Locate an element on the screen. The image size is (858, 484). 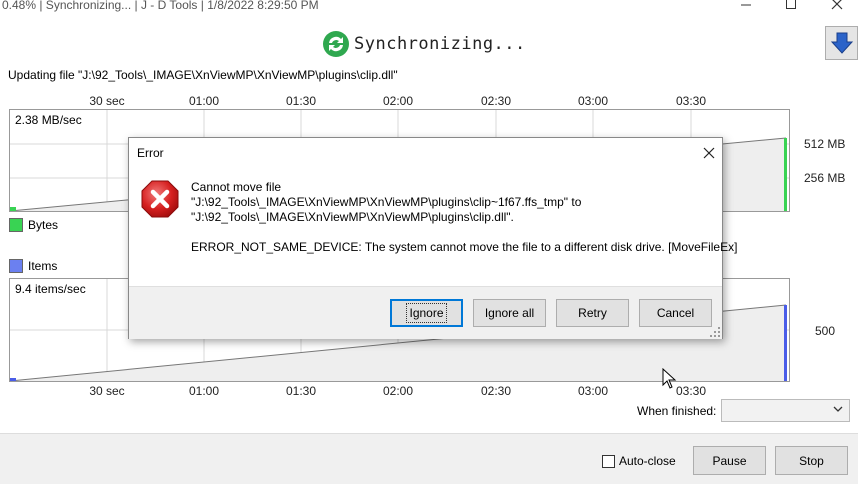
resize-grip-icon is located at coordinates (715, 332).